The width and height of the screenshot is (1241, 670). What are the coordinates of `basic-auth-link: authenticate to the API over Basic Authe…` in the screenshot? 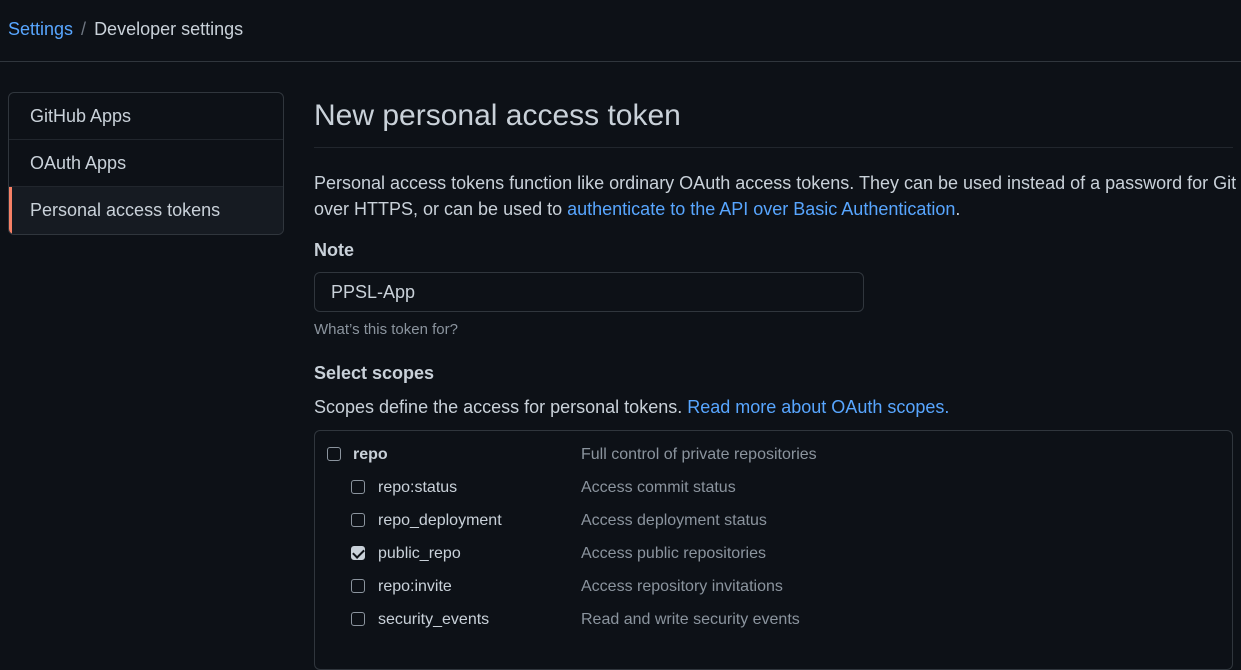 It's located at (761, 209).